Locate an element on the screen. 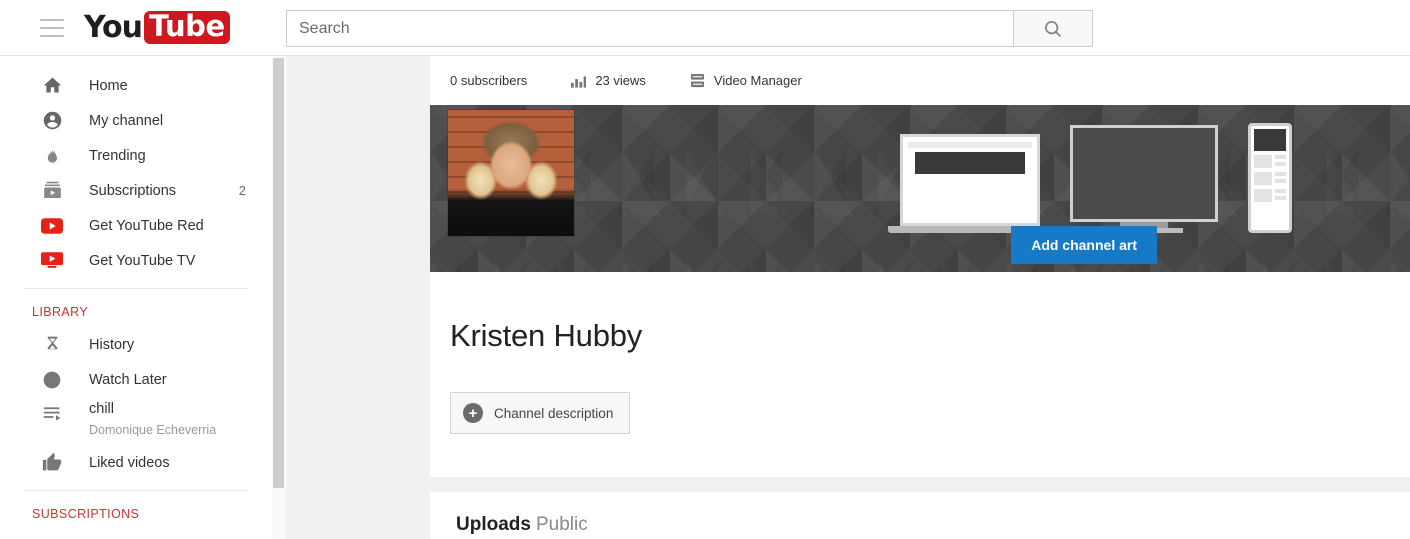  top-header: You Tube is located at coordinates (705, 28).